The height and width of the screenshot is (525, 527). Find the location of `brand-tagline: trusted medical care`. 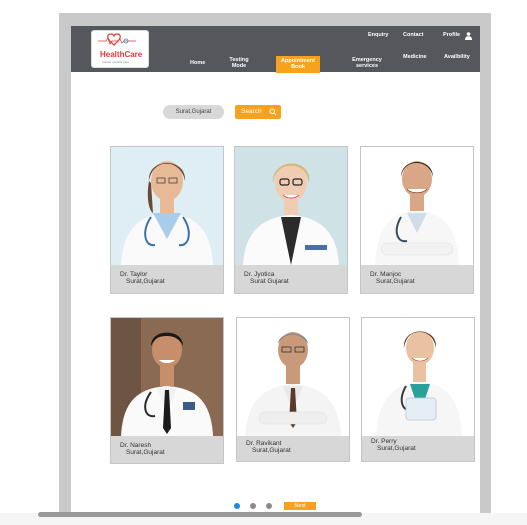

brand-tagline: trusted medical care is located at coordinates (116, 62).